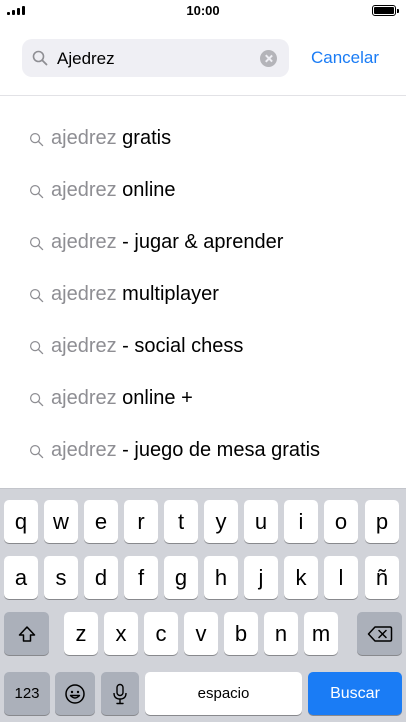  I want to click on suggestion-text: ajedrez - social chess, so click(147, 346).